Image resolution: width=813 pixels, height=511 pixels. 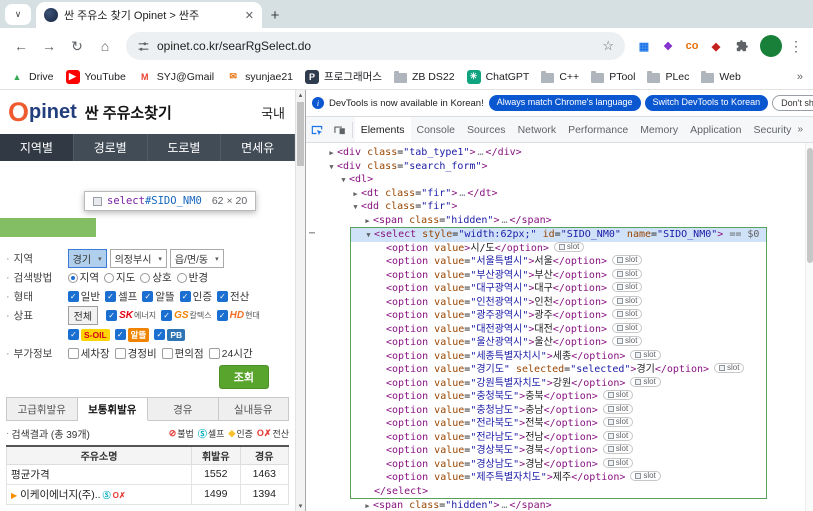 What do you see at coordinates (792, 103) in the screenshot?
I see `banner-button: Don't show again` at bounding box center [792, 103].